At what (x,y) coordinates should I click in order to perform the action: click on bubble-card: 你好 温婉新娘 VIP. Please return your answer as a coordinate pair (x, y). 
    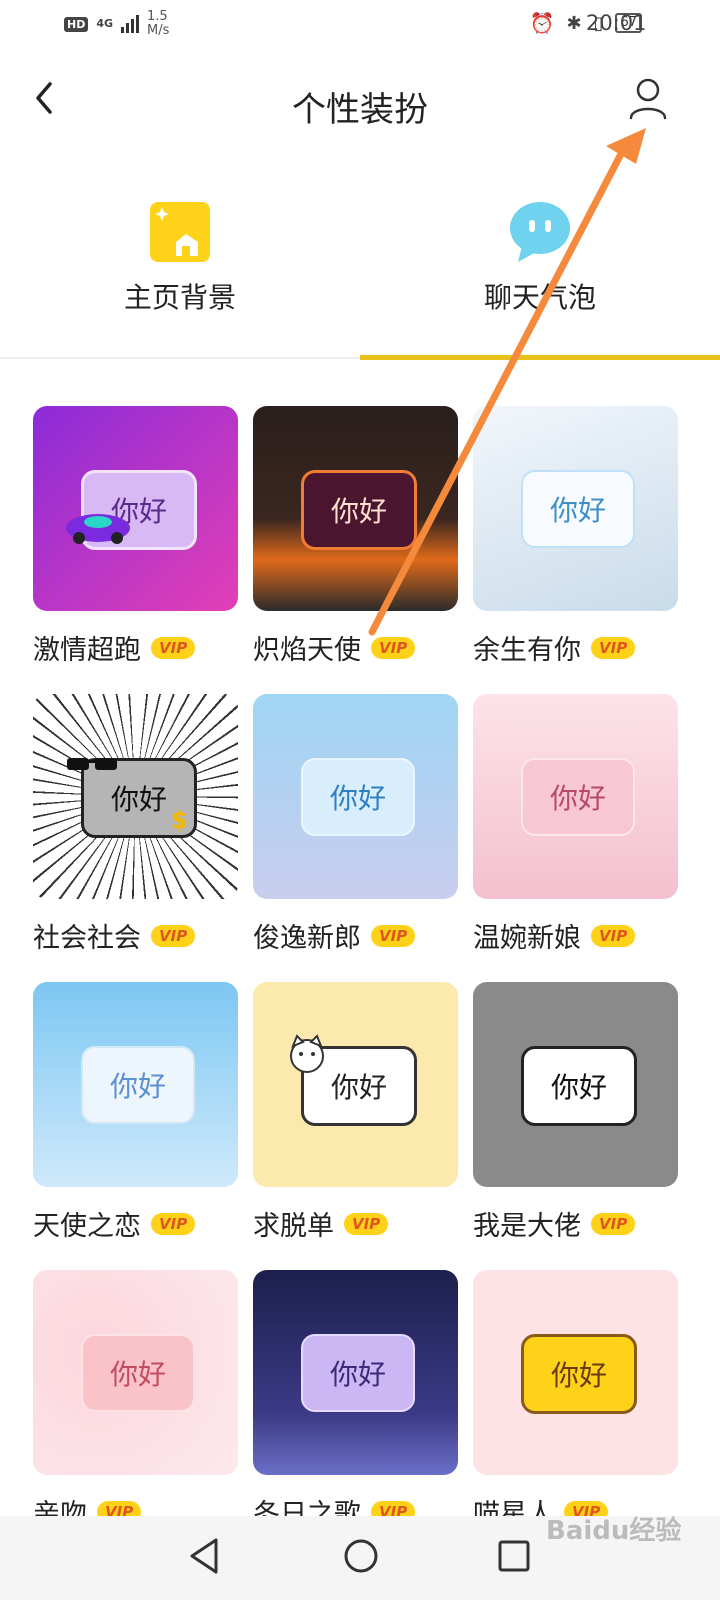
    Looking at the image, I should click on (575, 824).